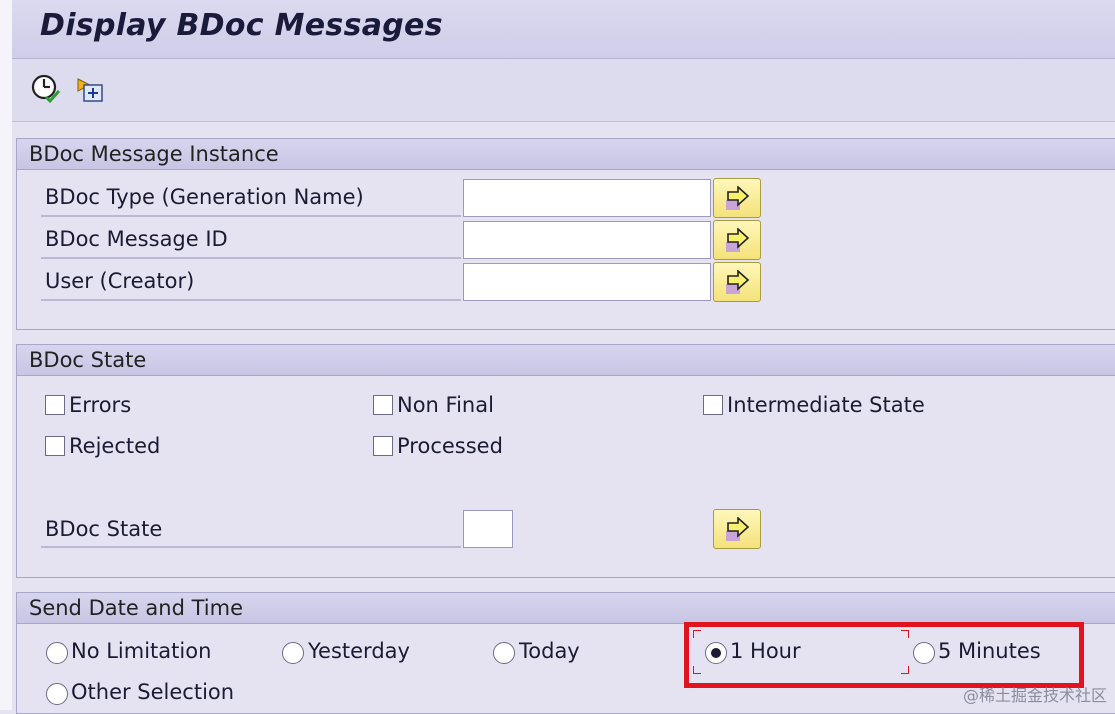  Describe the element at coordinates (104, 529) in the screenshot. I see `bdoc-state-label: BDoc State` at that location.